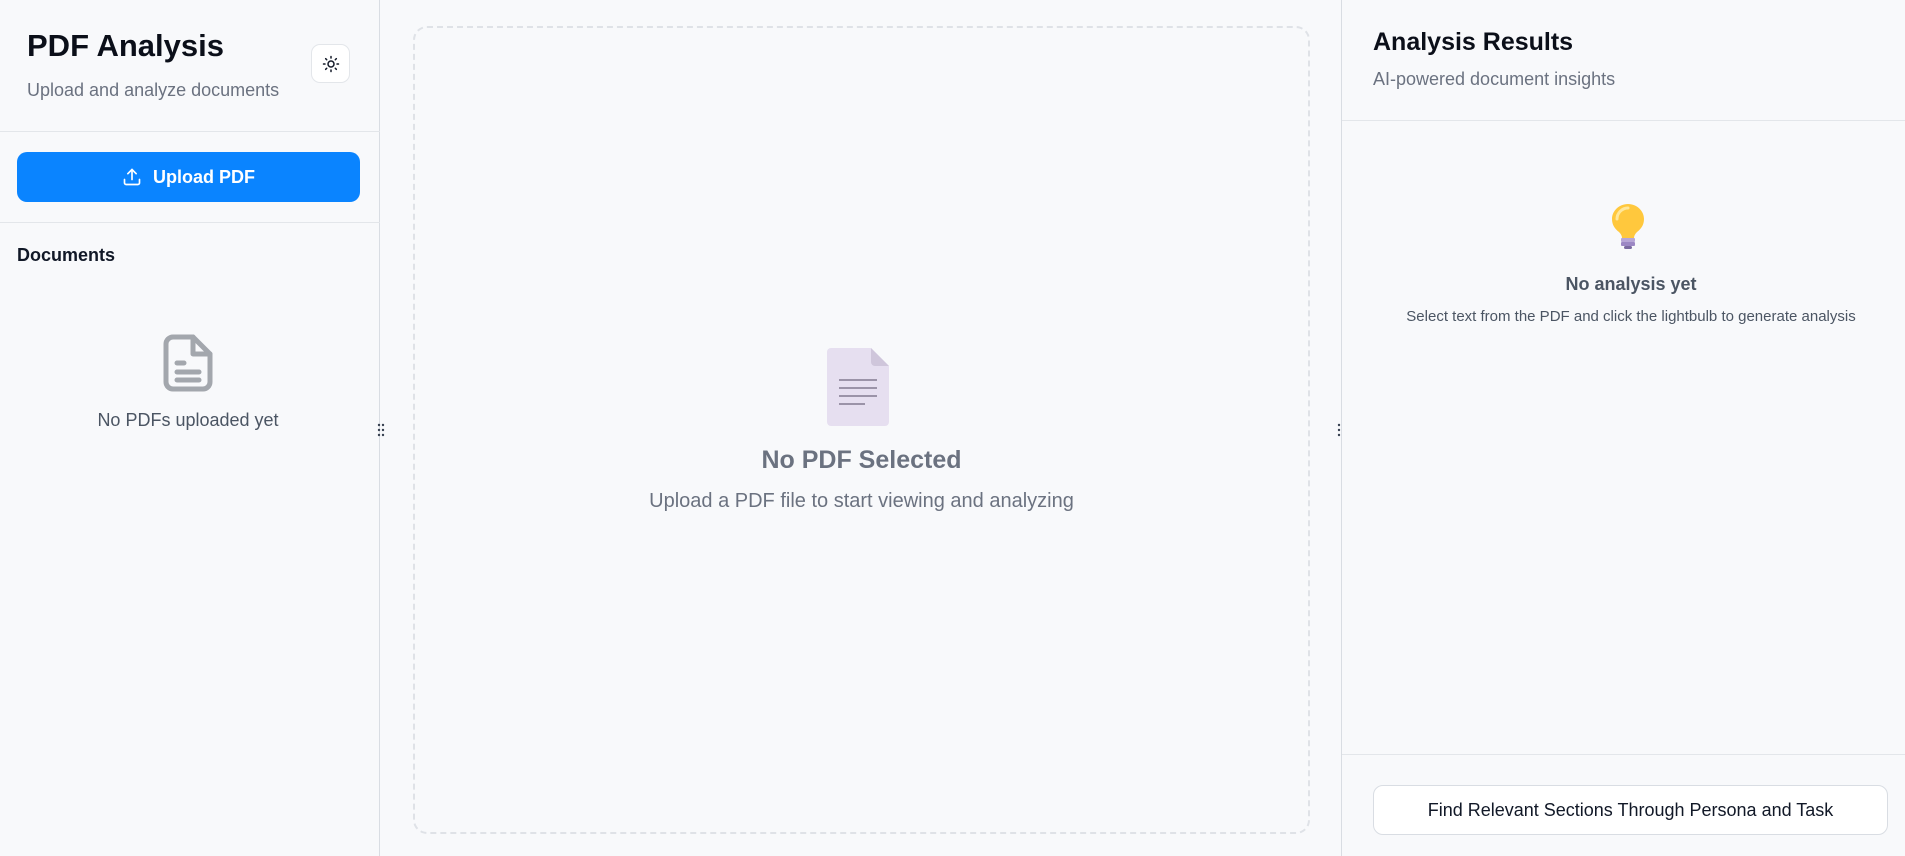  I want to click on sun-icon, so click(330, 63).